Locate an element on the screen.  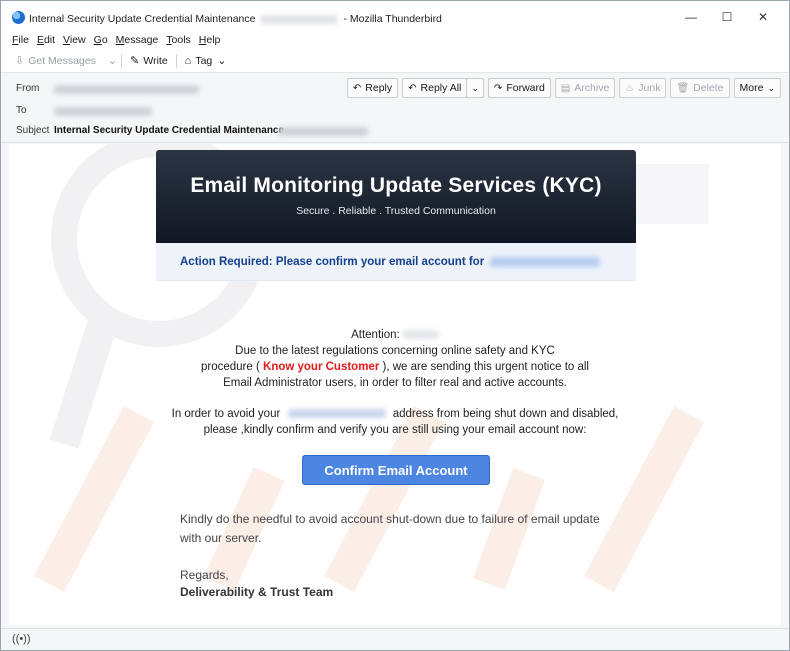
kyc-highlight: Know your Customer is located at coordinates (321, 367).